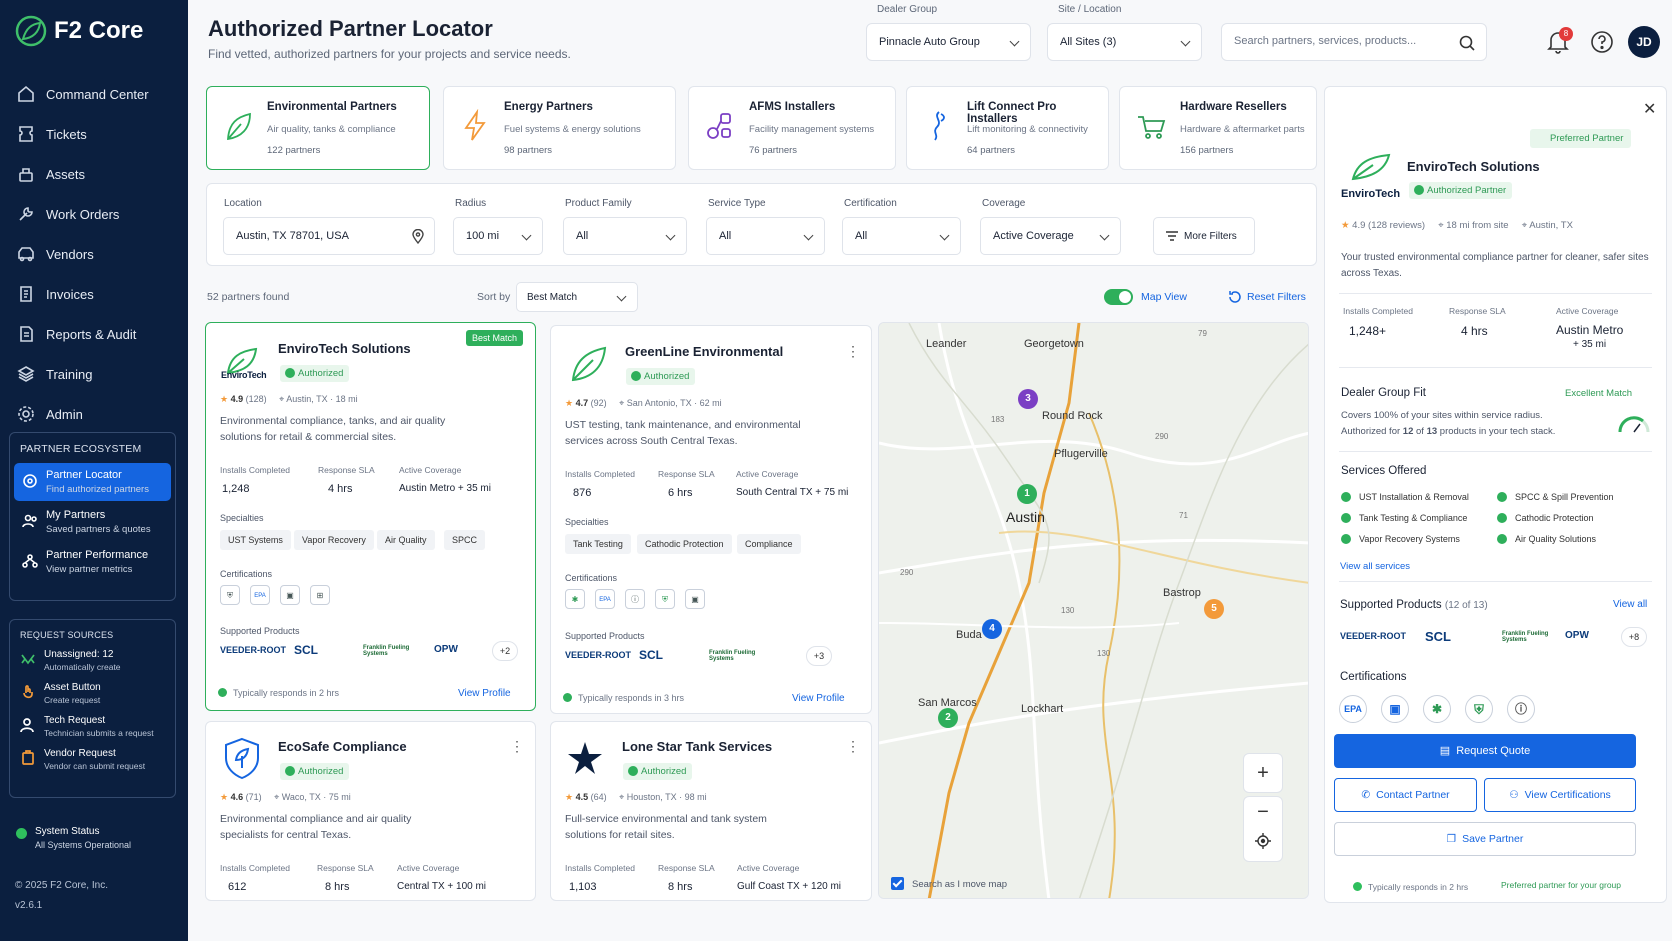 The image size is (1672, 941). I want to click on search-icon, so click(1467, 43).